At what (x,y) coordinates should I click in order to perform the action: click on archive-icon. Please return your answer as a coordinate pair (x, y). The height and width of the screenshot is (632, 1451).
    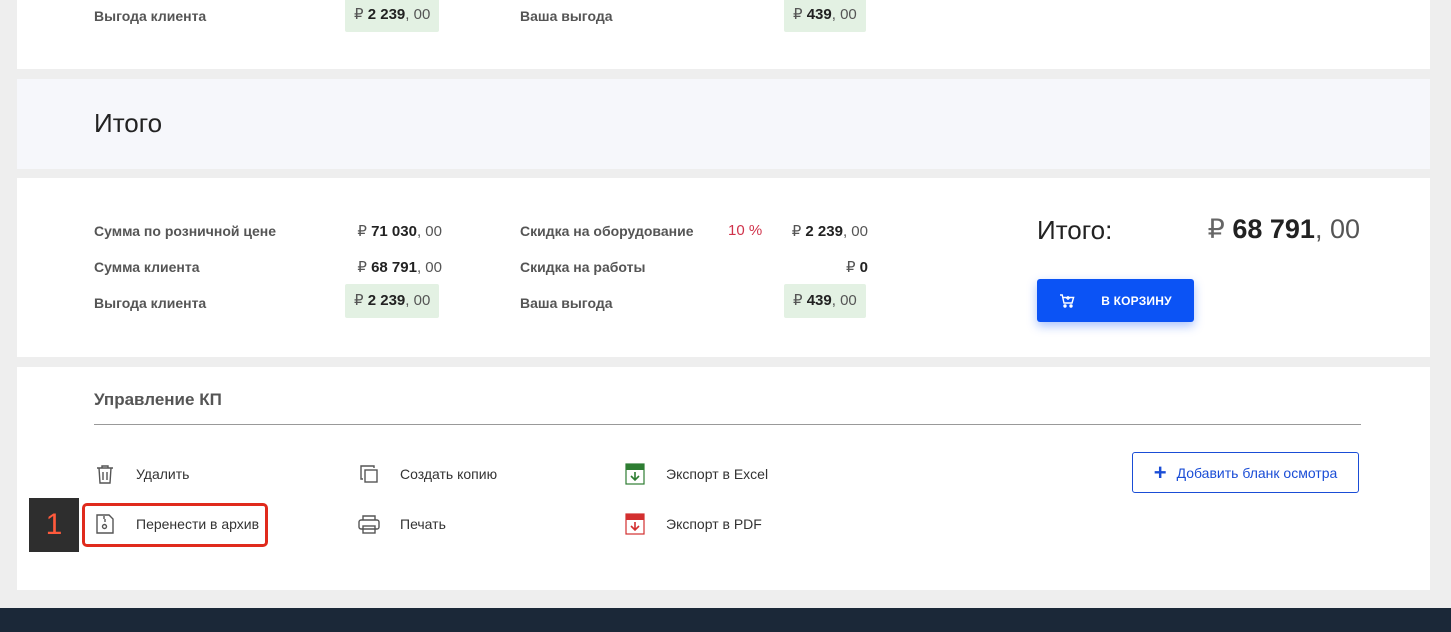
    Looking at the image, I should click on (105, 524).